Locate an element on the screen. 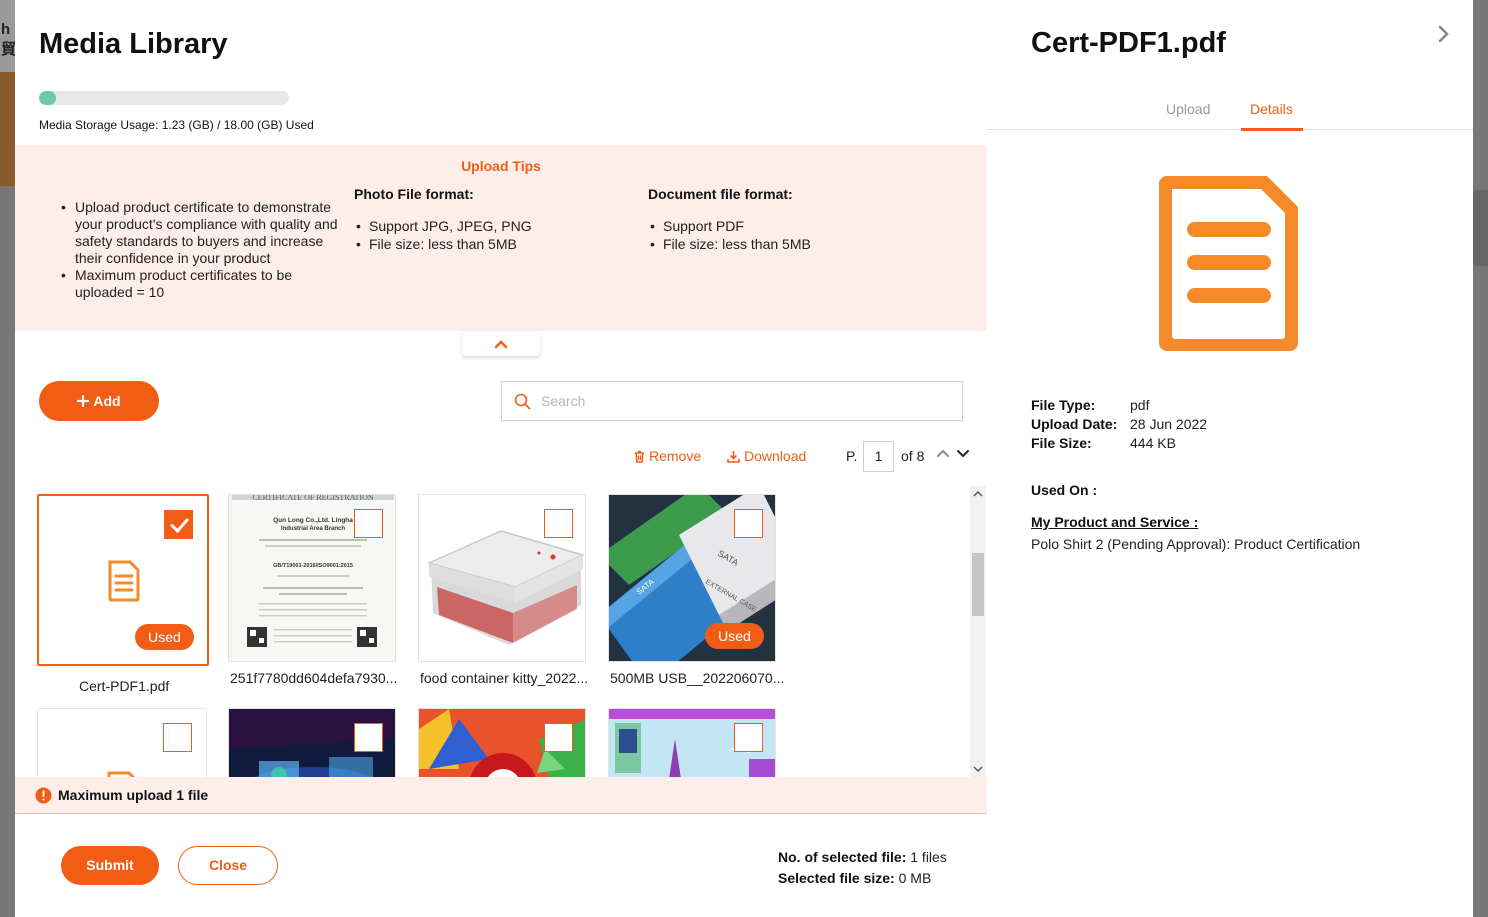  plus-icon is located at coordinates (83, 401).